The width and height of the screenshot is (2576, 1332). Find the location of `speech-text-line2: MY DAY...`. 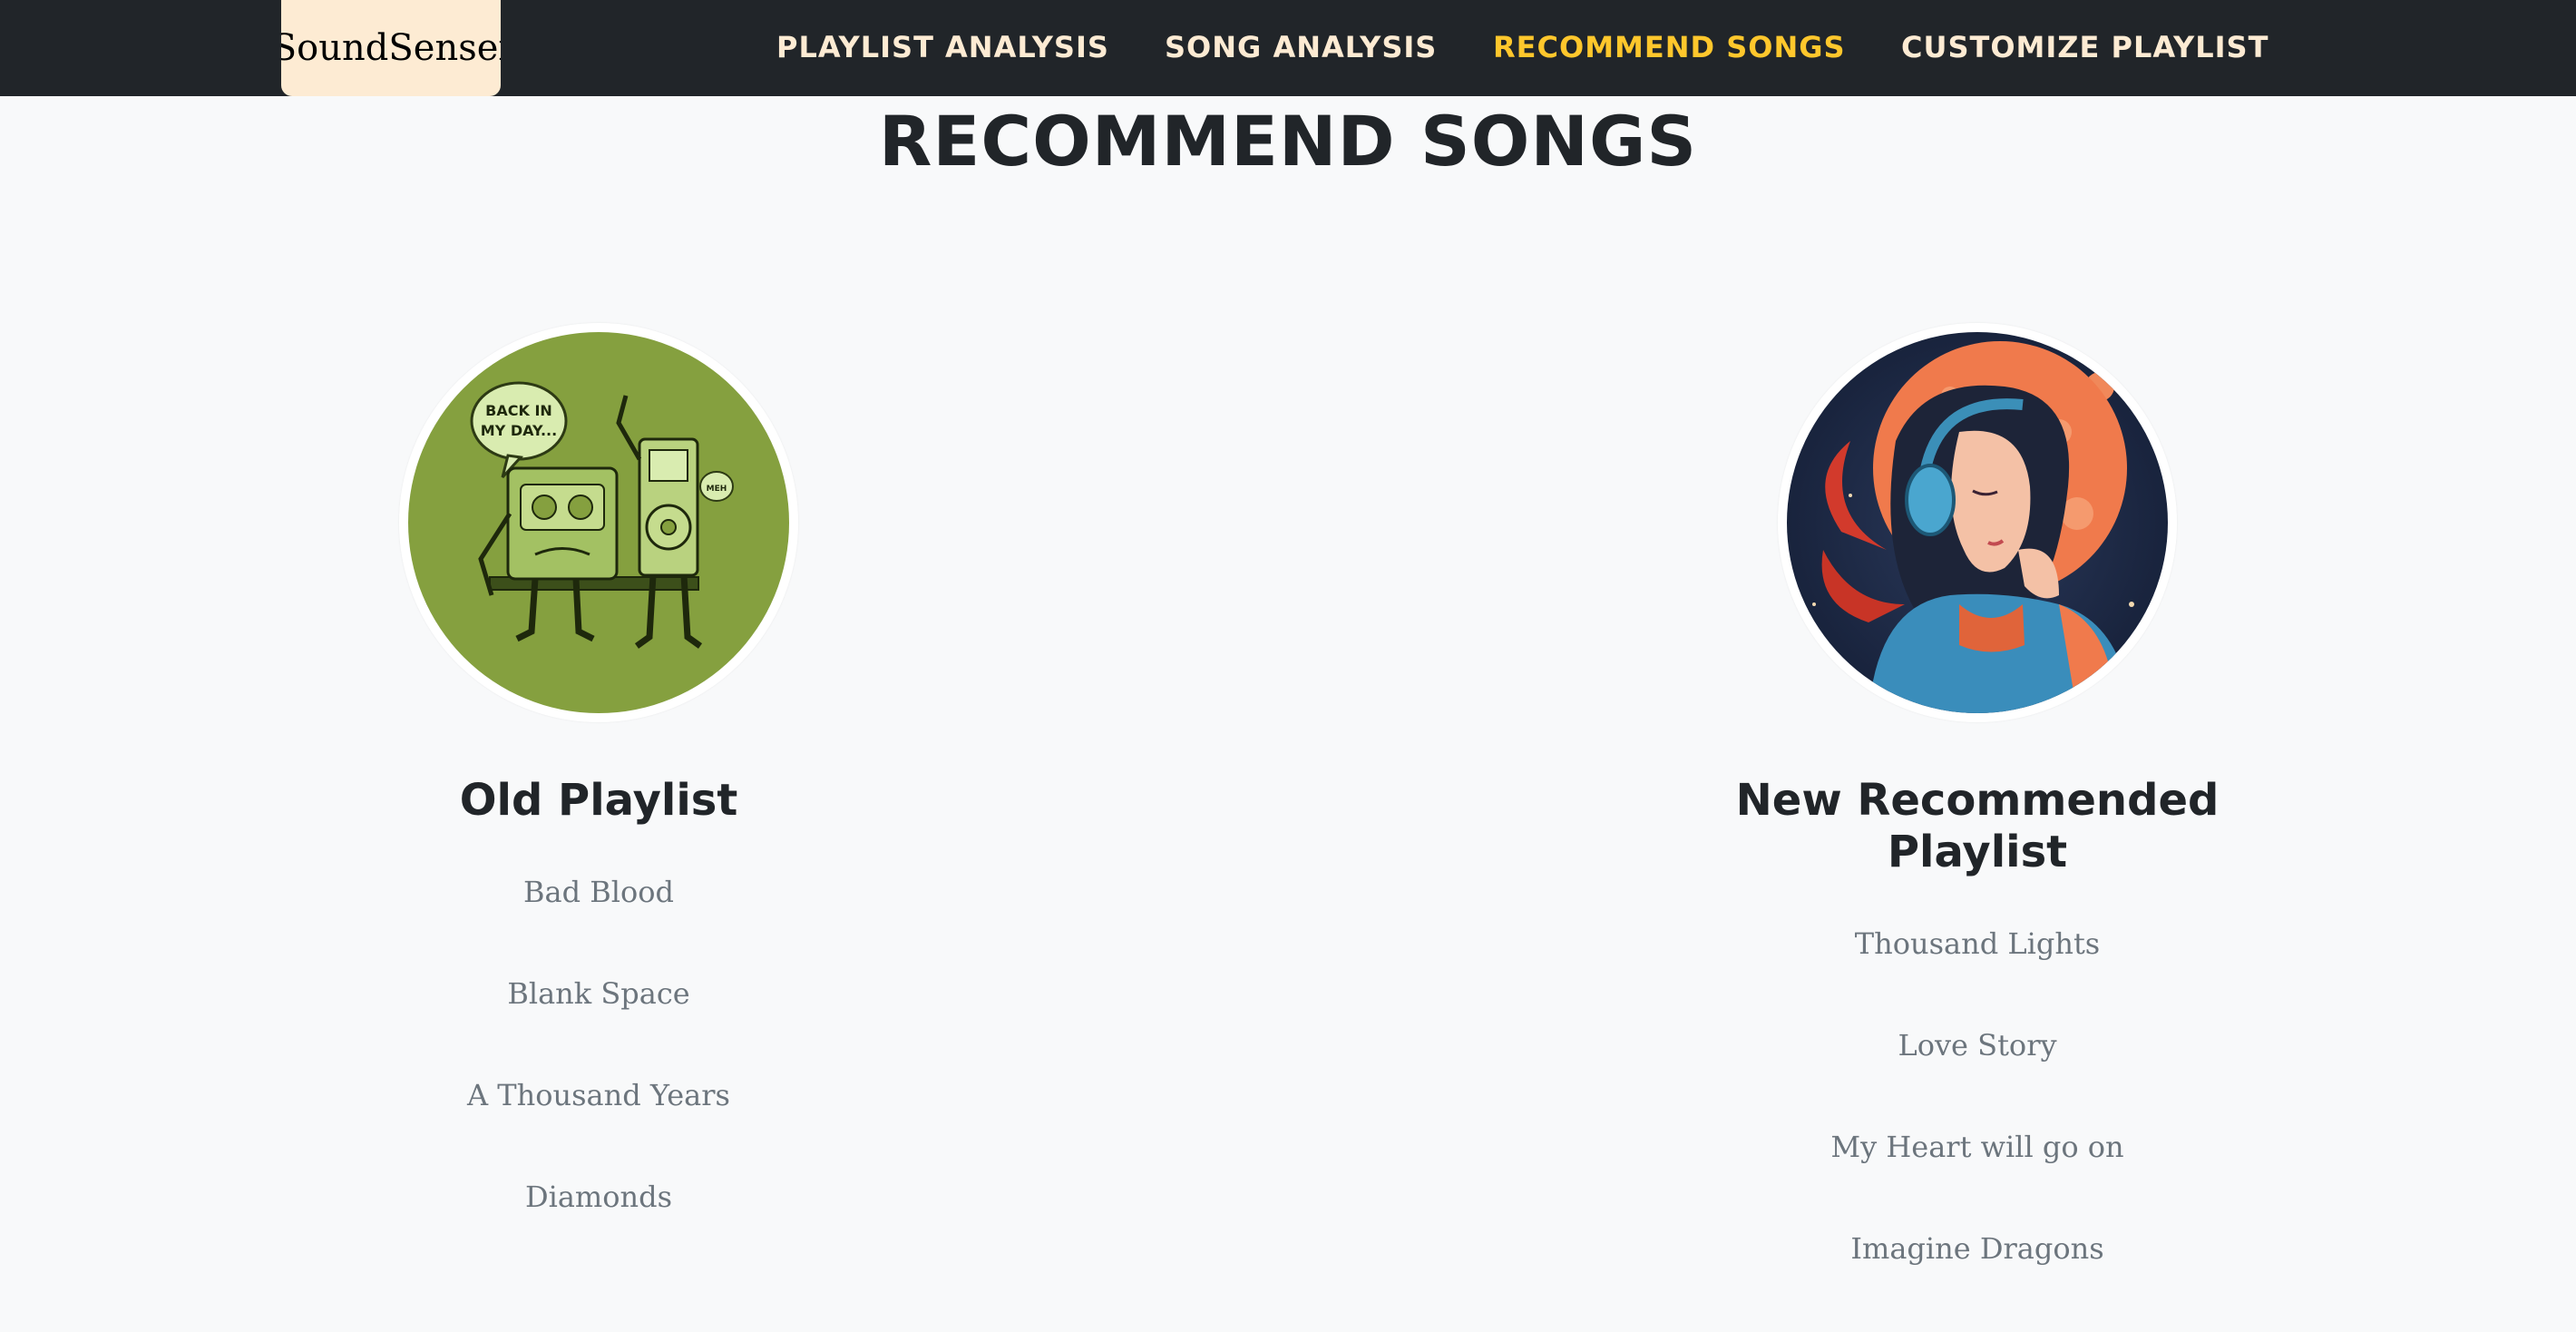

speech-text-line2: MY DAY... is located at coordinates (519, 430).